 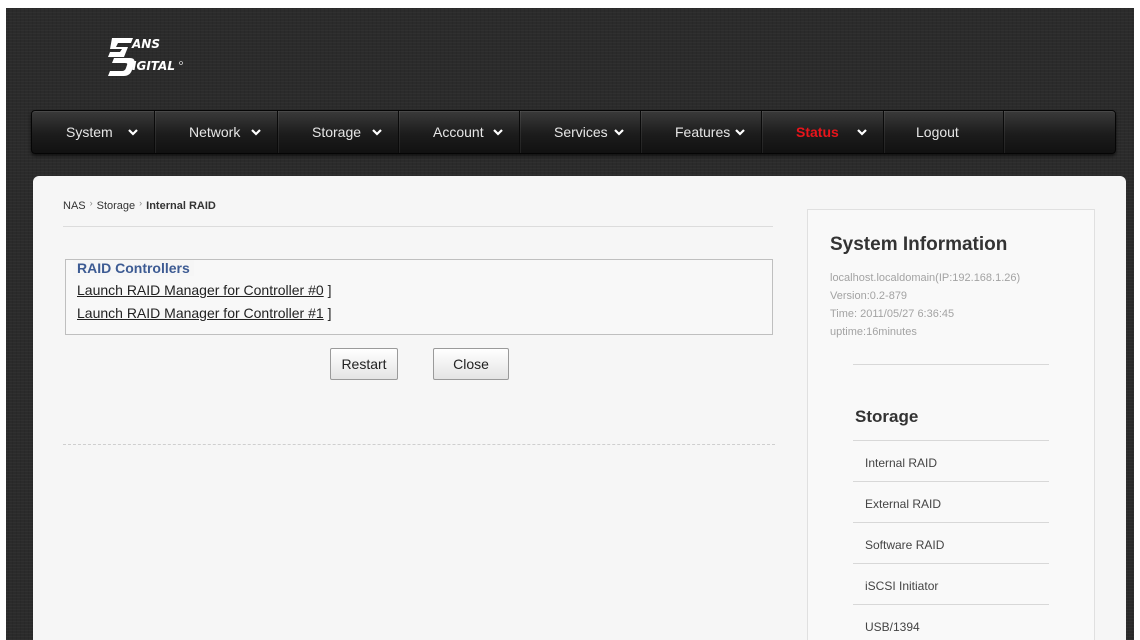 I want to click on nav-label: Network, so click(x=215, y=132).